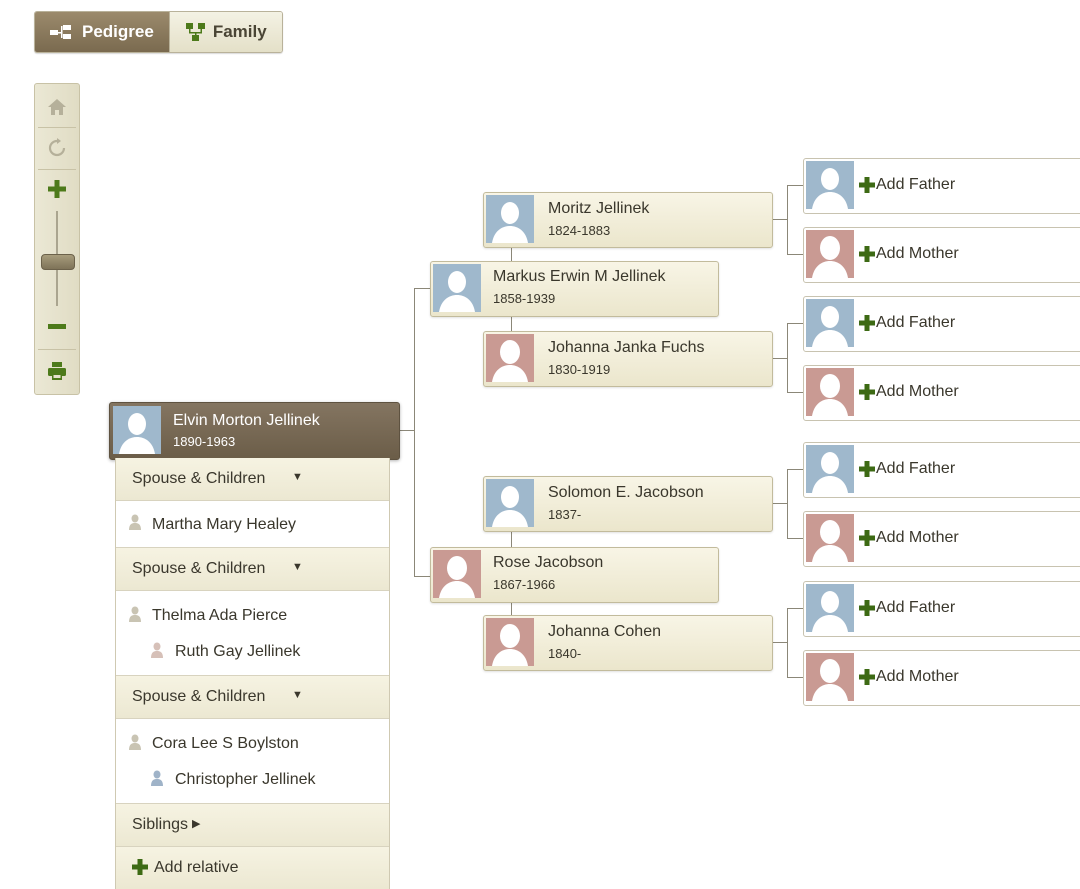 This screenshot has height=889, width=1080. I want to click on print-button, so click(57, 371).